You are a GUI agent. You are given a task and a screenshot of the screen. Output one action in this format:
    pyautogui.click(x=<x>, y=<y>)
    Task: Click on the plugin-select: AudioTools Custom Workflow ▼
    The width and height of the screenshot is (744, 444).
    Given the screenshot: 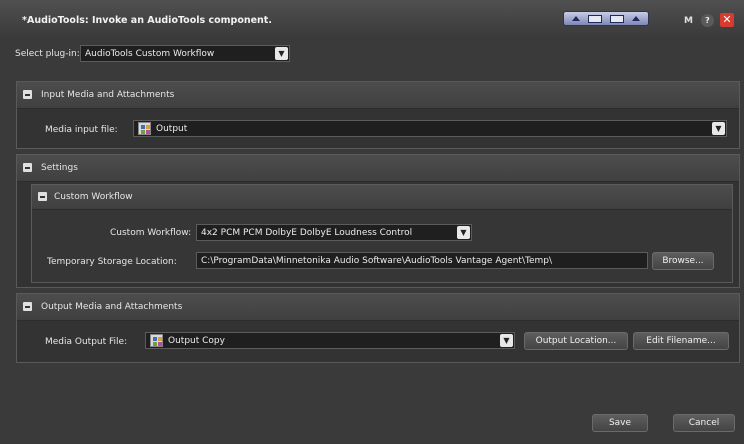 What is the action you would take?
    pyautogui.click(x=185, y=53)
    